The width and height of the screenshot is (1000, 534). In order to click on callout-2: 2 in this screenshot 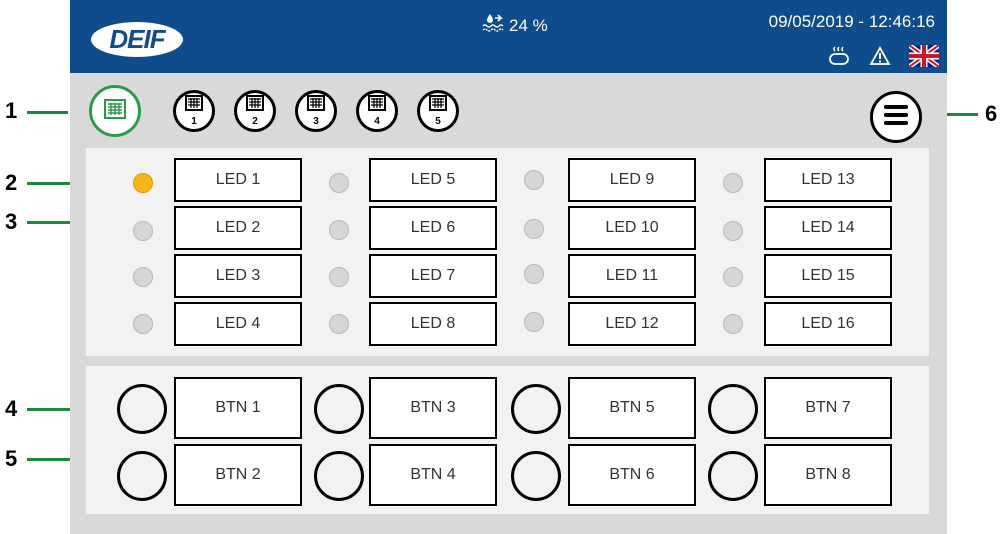, I will do `click(11, 182)`.